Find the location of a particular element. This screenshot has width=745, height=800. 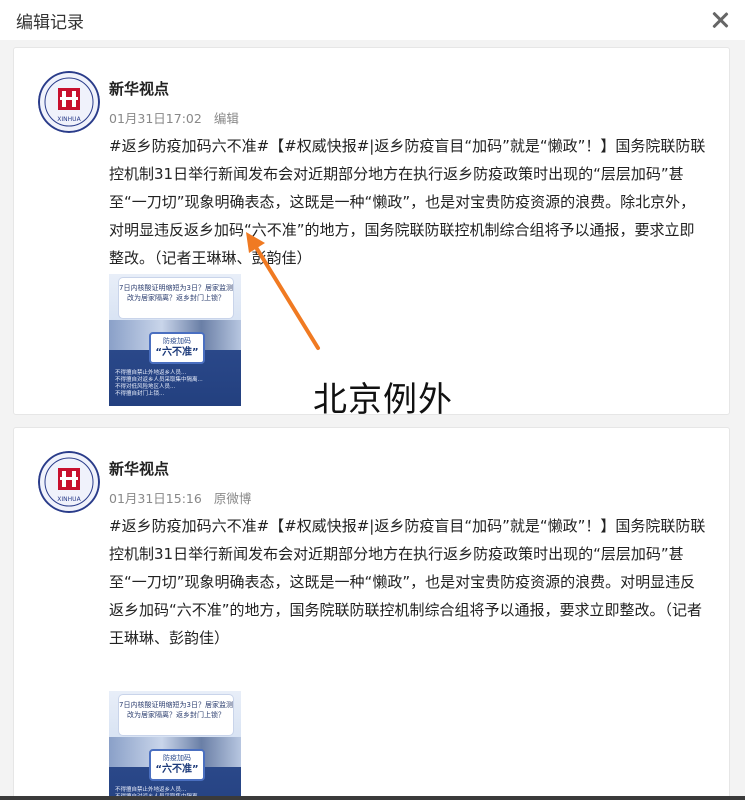

record-action: 编辑 is located at coordinates (226, 118).